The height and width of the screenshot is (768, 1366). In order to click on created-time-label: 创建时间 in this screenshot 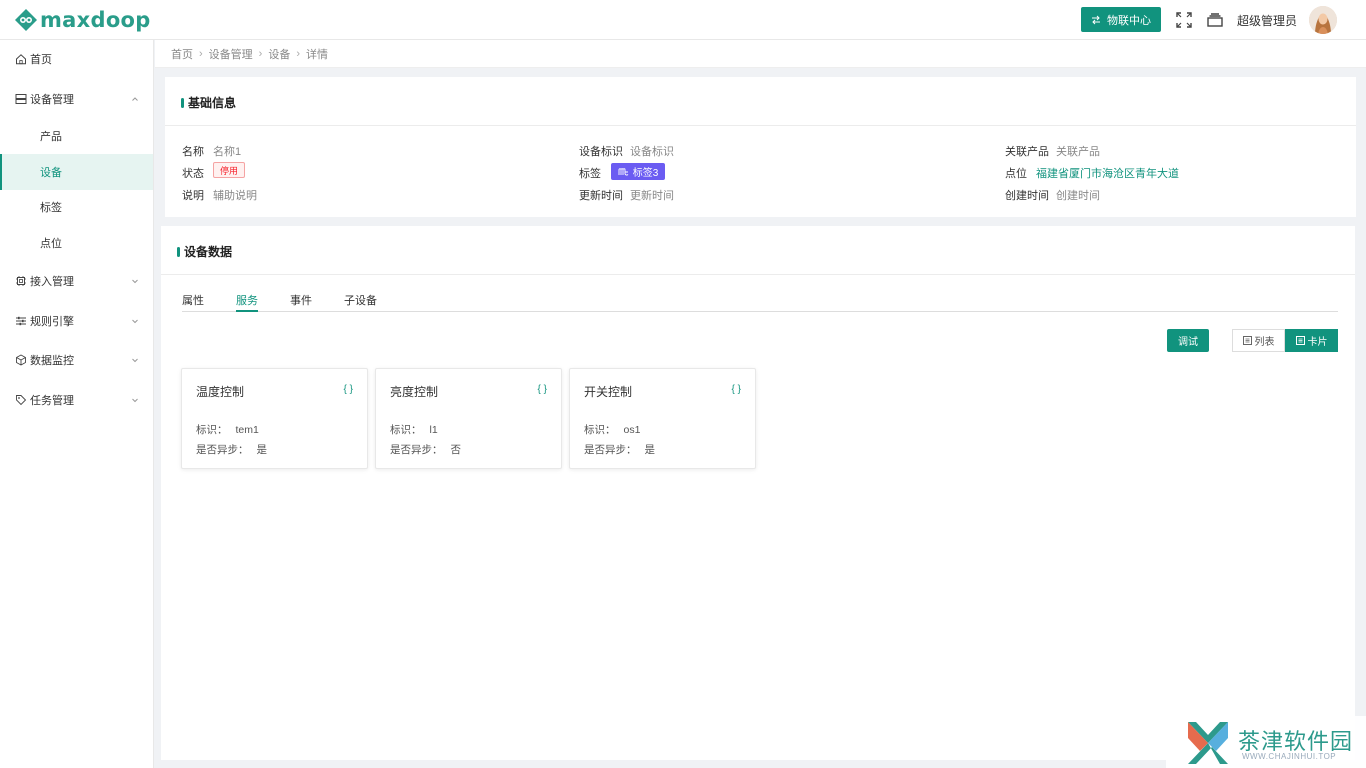, I will do `click(1027, 196)`.